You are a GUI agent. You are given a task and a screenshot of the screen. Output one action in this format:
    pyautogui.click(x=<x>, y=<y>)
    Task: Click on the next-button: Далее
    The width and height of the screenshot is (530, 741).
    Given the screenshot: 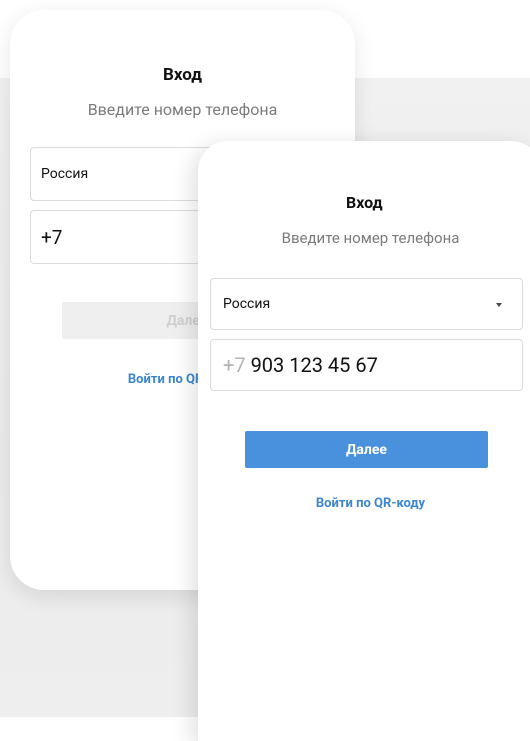 What is the action you would take?
    pyautogui.click(x=366, y=449)
    